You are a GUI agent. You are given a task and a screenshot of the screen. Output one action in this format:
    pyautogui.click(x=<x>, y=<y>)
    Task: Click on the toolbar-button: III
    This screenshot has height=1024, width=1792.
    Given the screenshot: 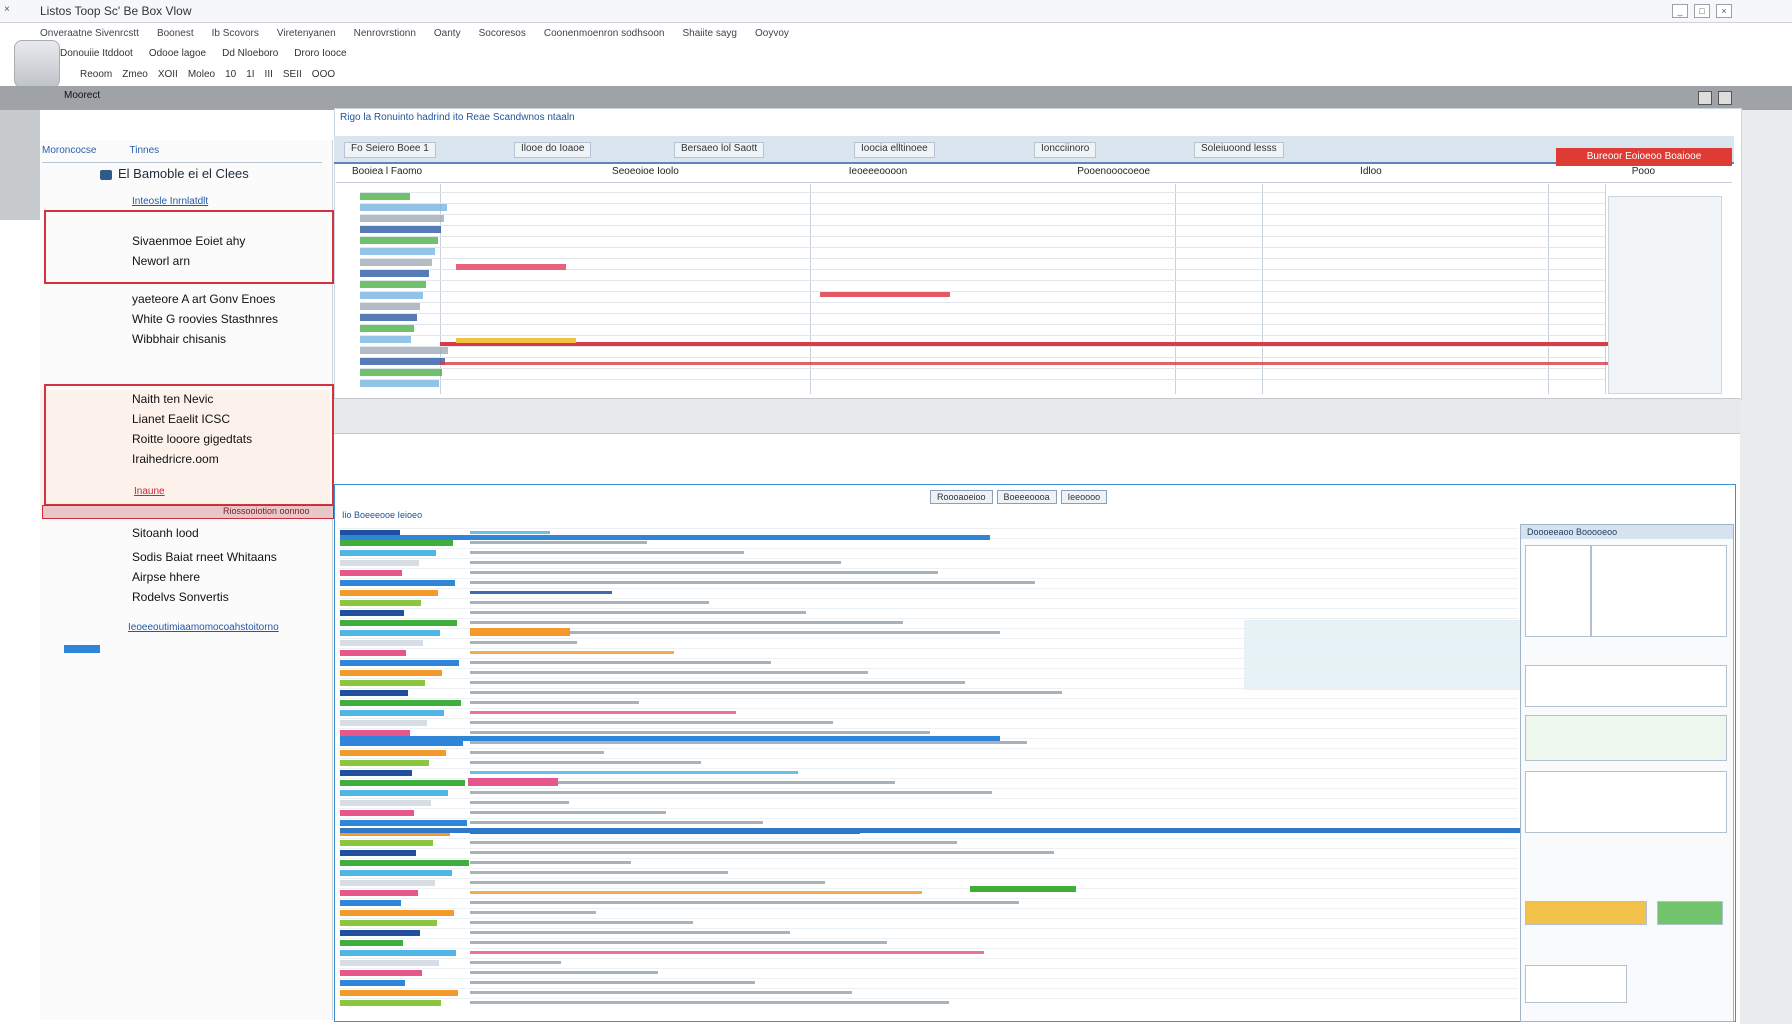 What is the action you would take?
    pyautogui.click(x=269, y=74)
    